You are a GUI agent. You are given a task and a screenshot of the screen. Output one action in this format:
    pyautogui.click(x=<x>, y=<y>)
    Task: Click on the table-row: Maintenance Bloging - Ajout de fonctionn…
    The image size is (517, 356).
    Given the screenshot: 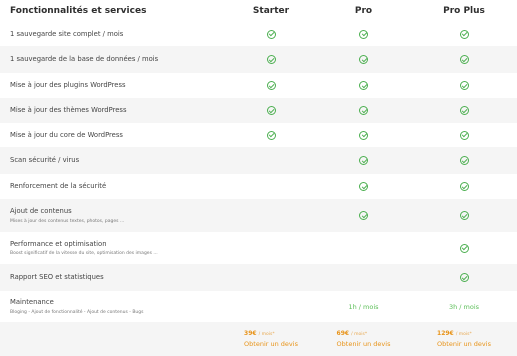 What is the action you would take?
    pyautogui.click(x=258, y=306)
    